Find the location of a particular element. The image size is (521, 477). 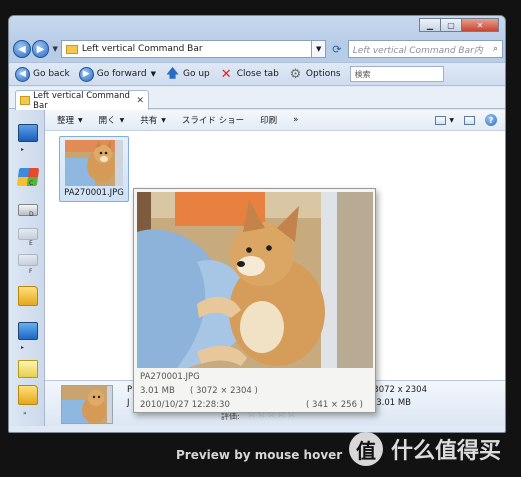

slideshow-button: スライド ショー is located at coordinates (213, 120).